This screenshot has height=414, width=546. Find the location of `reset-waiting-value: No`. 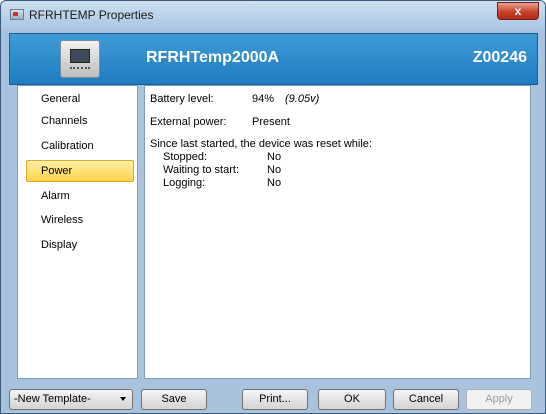

reset-waiting-value: No is located at coordinates (274, 170).